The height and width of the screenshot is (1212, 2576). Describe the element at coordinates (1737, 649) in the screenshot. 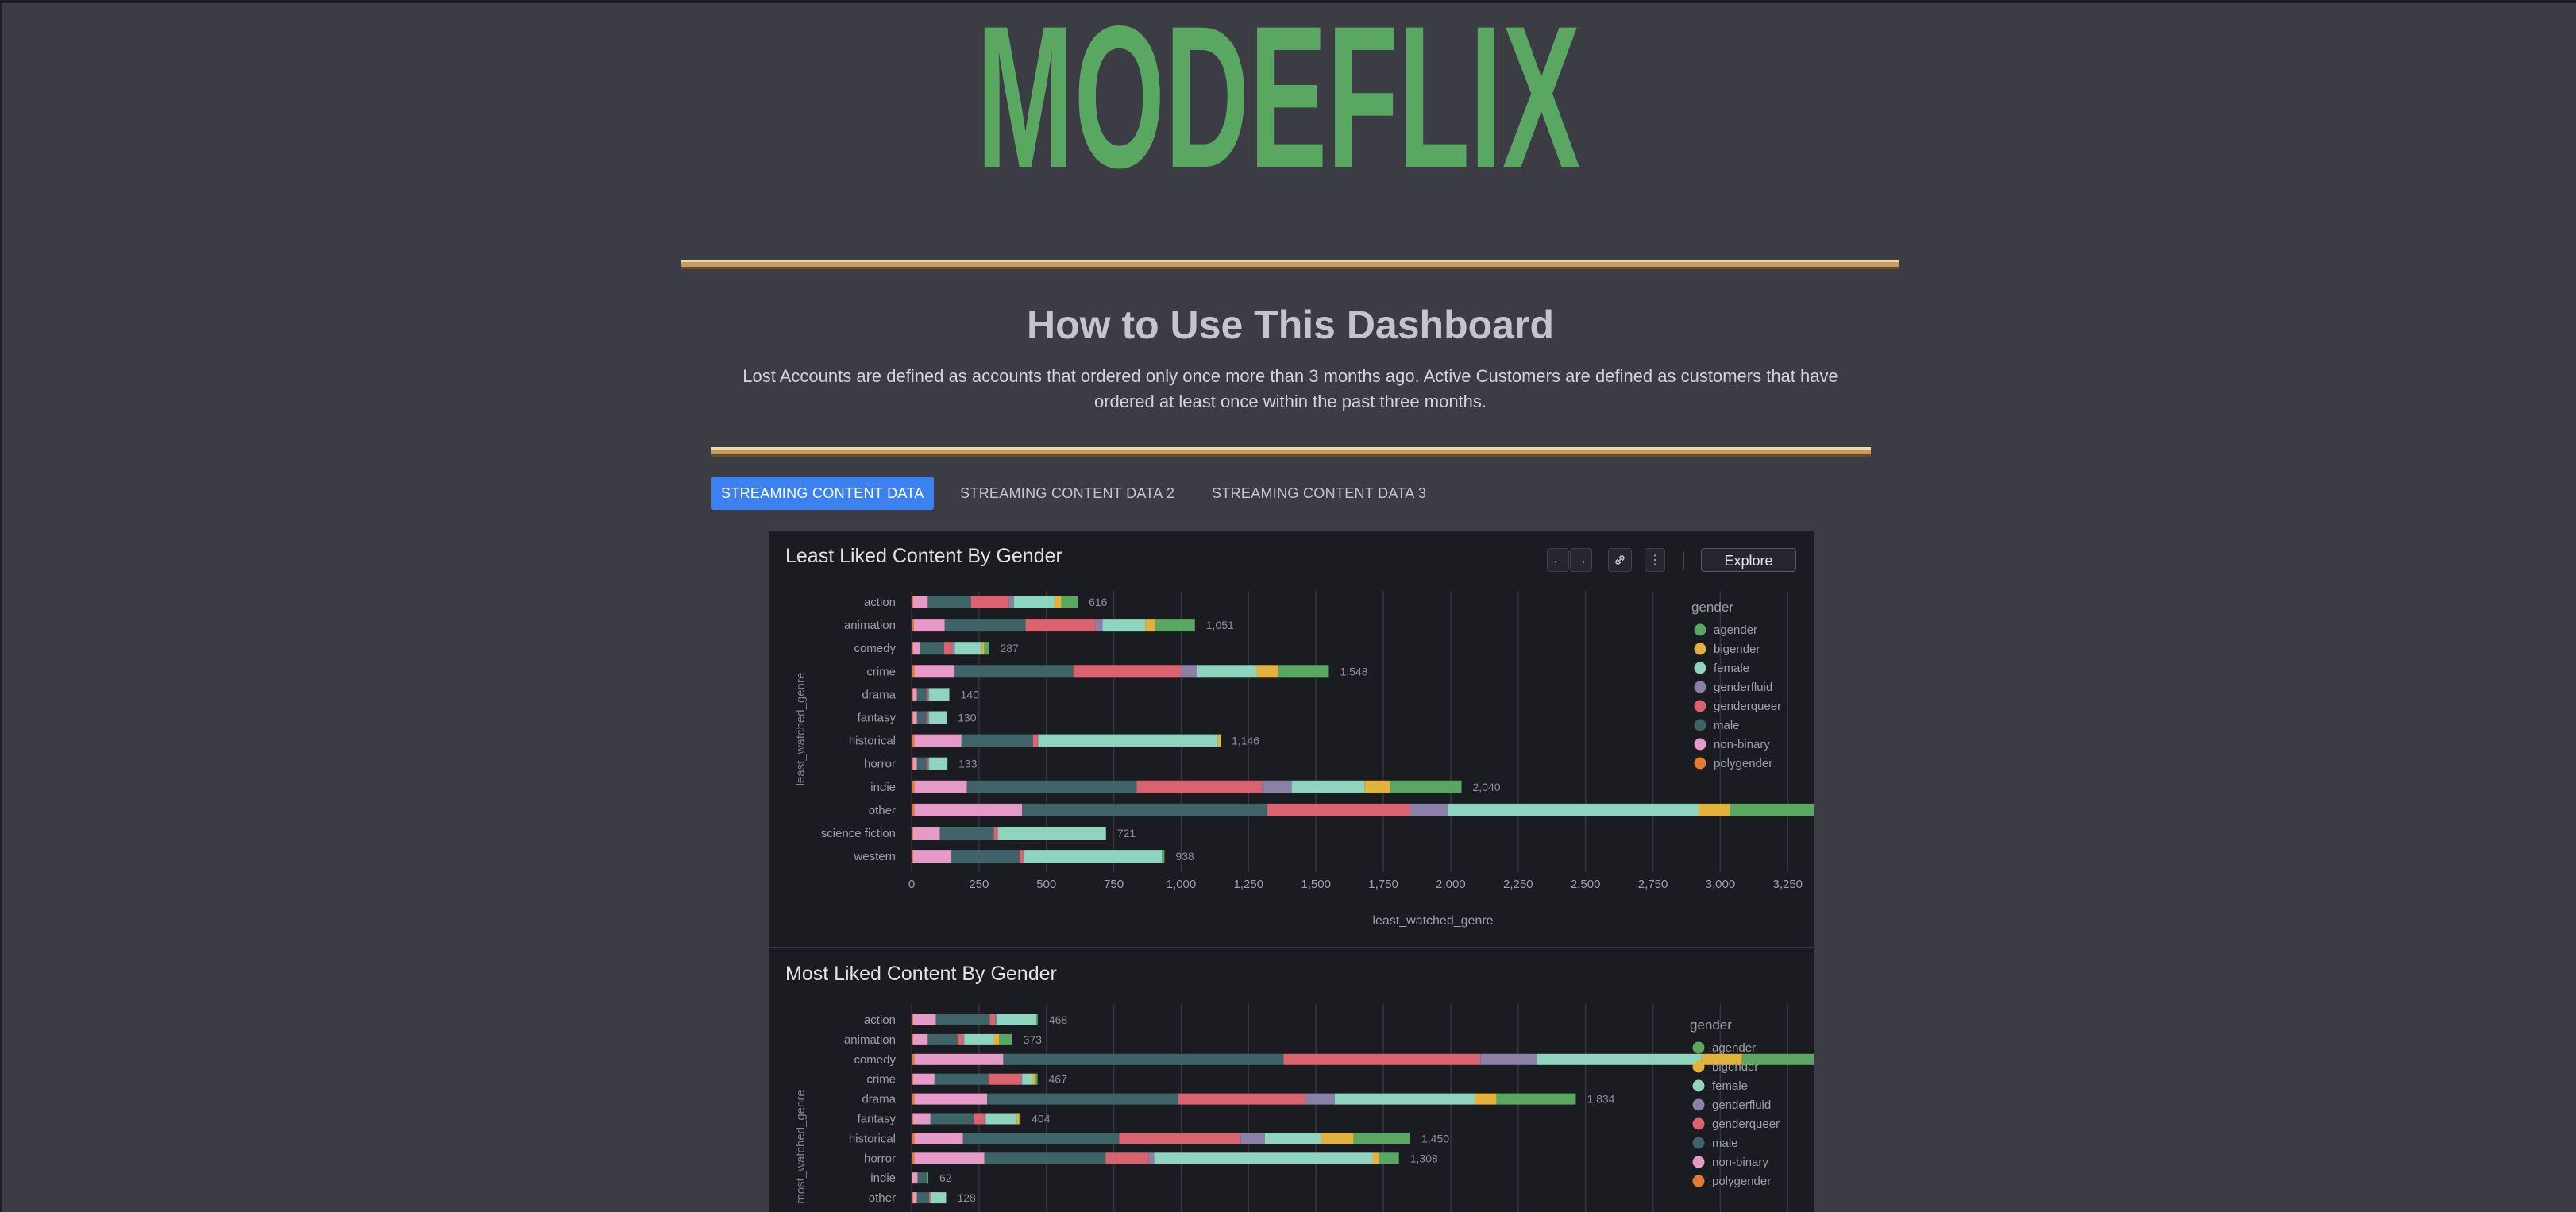

I see `legend-label: bigender` at that location.